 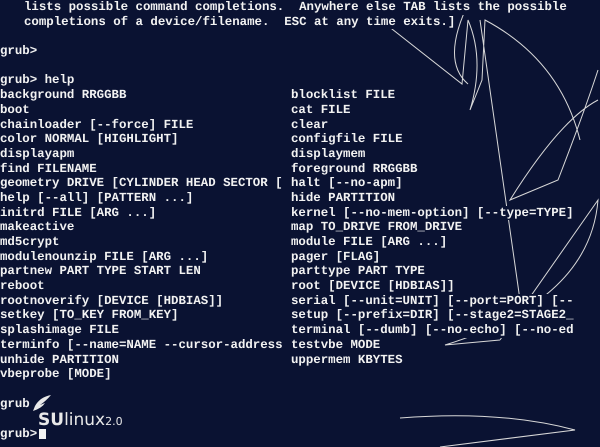 What do you see at coordinates (112, 301) in the screenshot?
I see `help-command: rootnoverify [DEVICE [HDBIAS]]` at bounding box center [112, 301].